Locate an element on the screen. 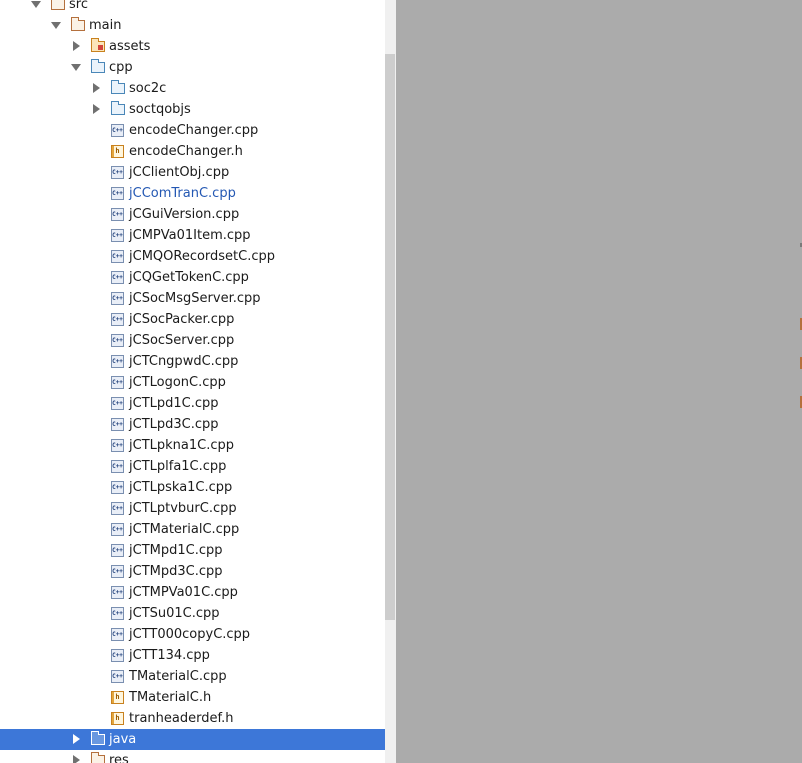  tree-label: jCTT000copyC.cpp is located at coordinates (190, 634).